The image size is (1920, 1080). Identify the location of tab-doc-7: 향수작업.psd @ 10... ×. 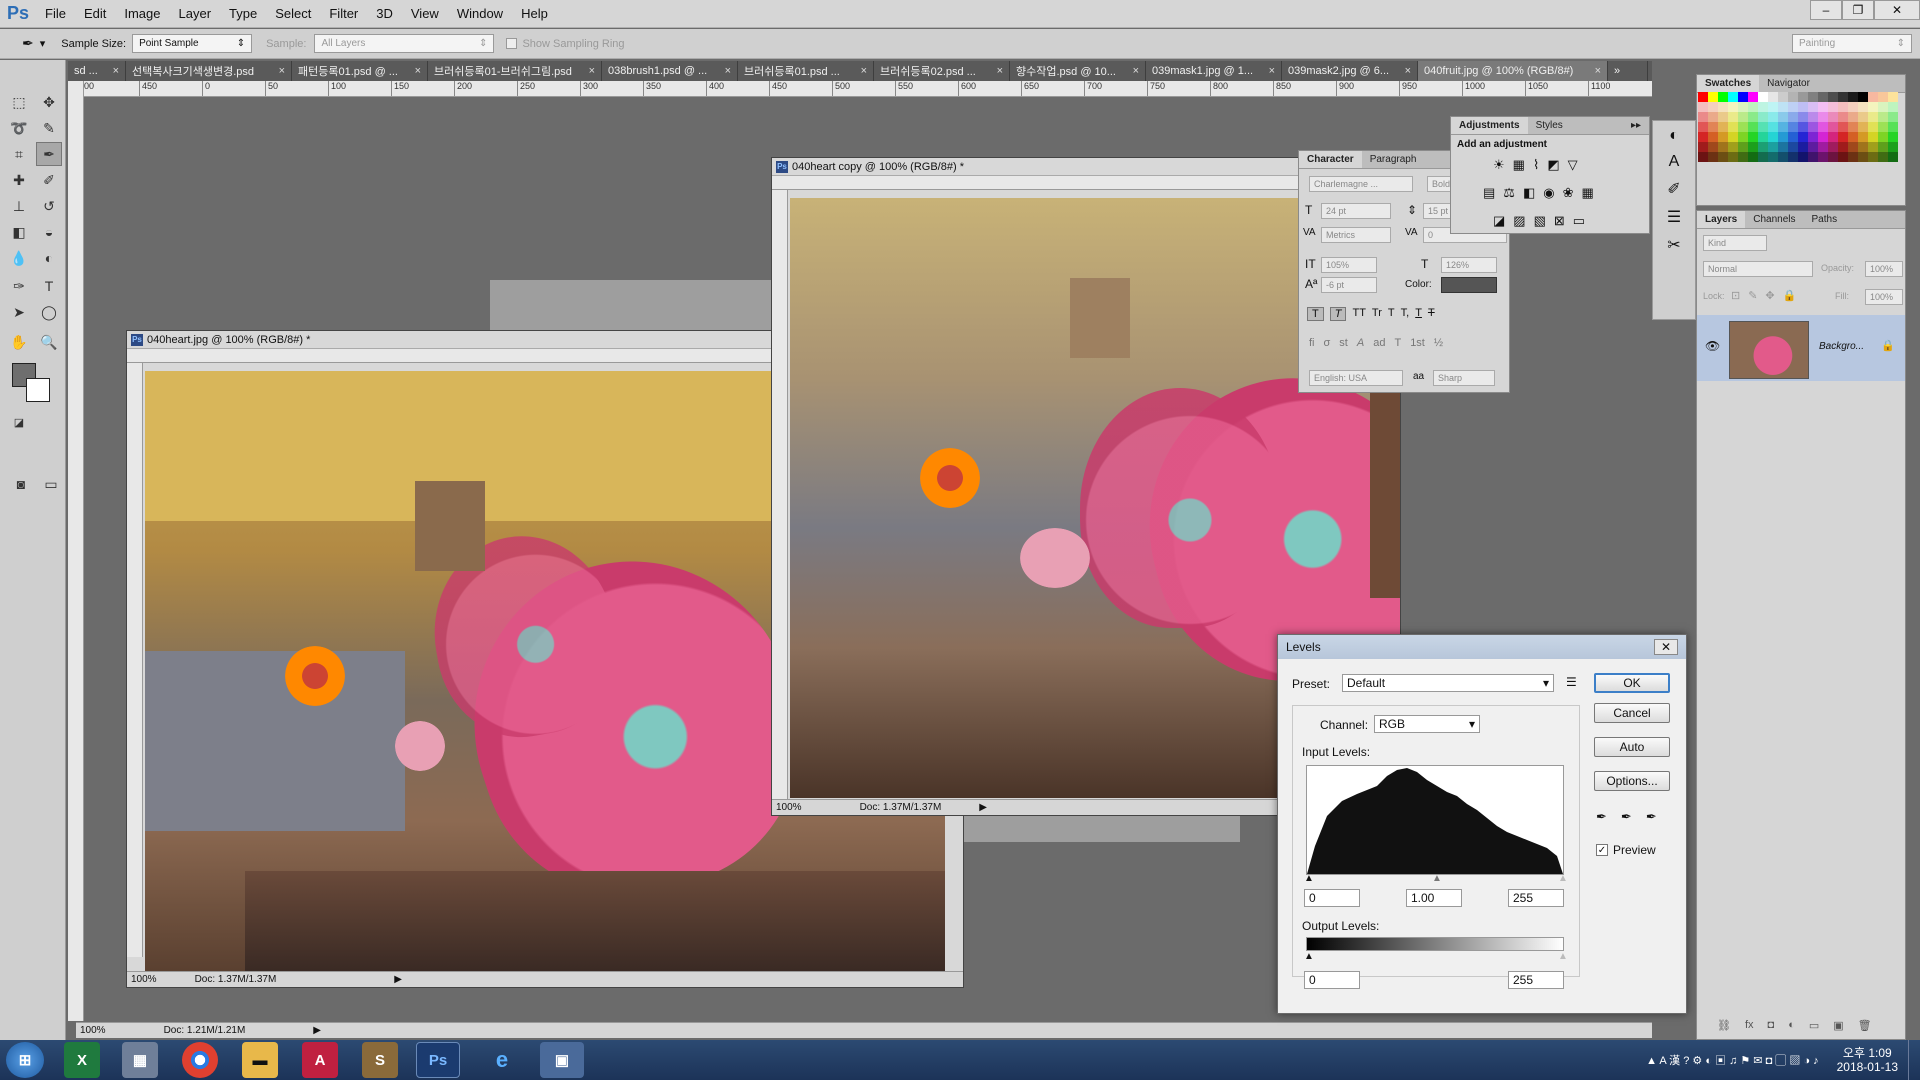
(1078, 71).